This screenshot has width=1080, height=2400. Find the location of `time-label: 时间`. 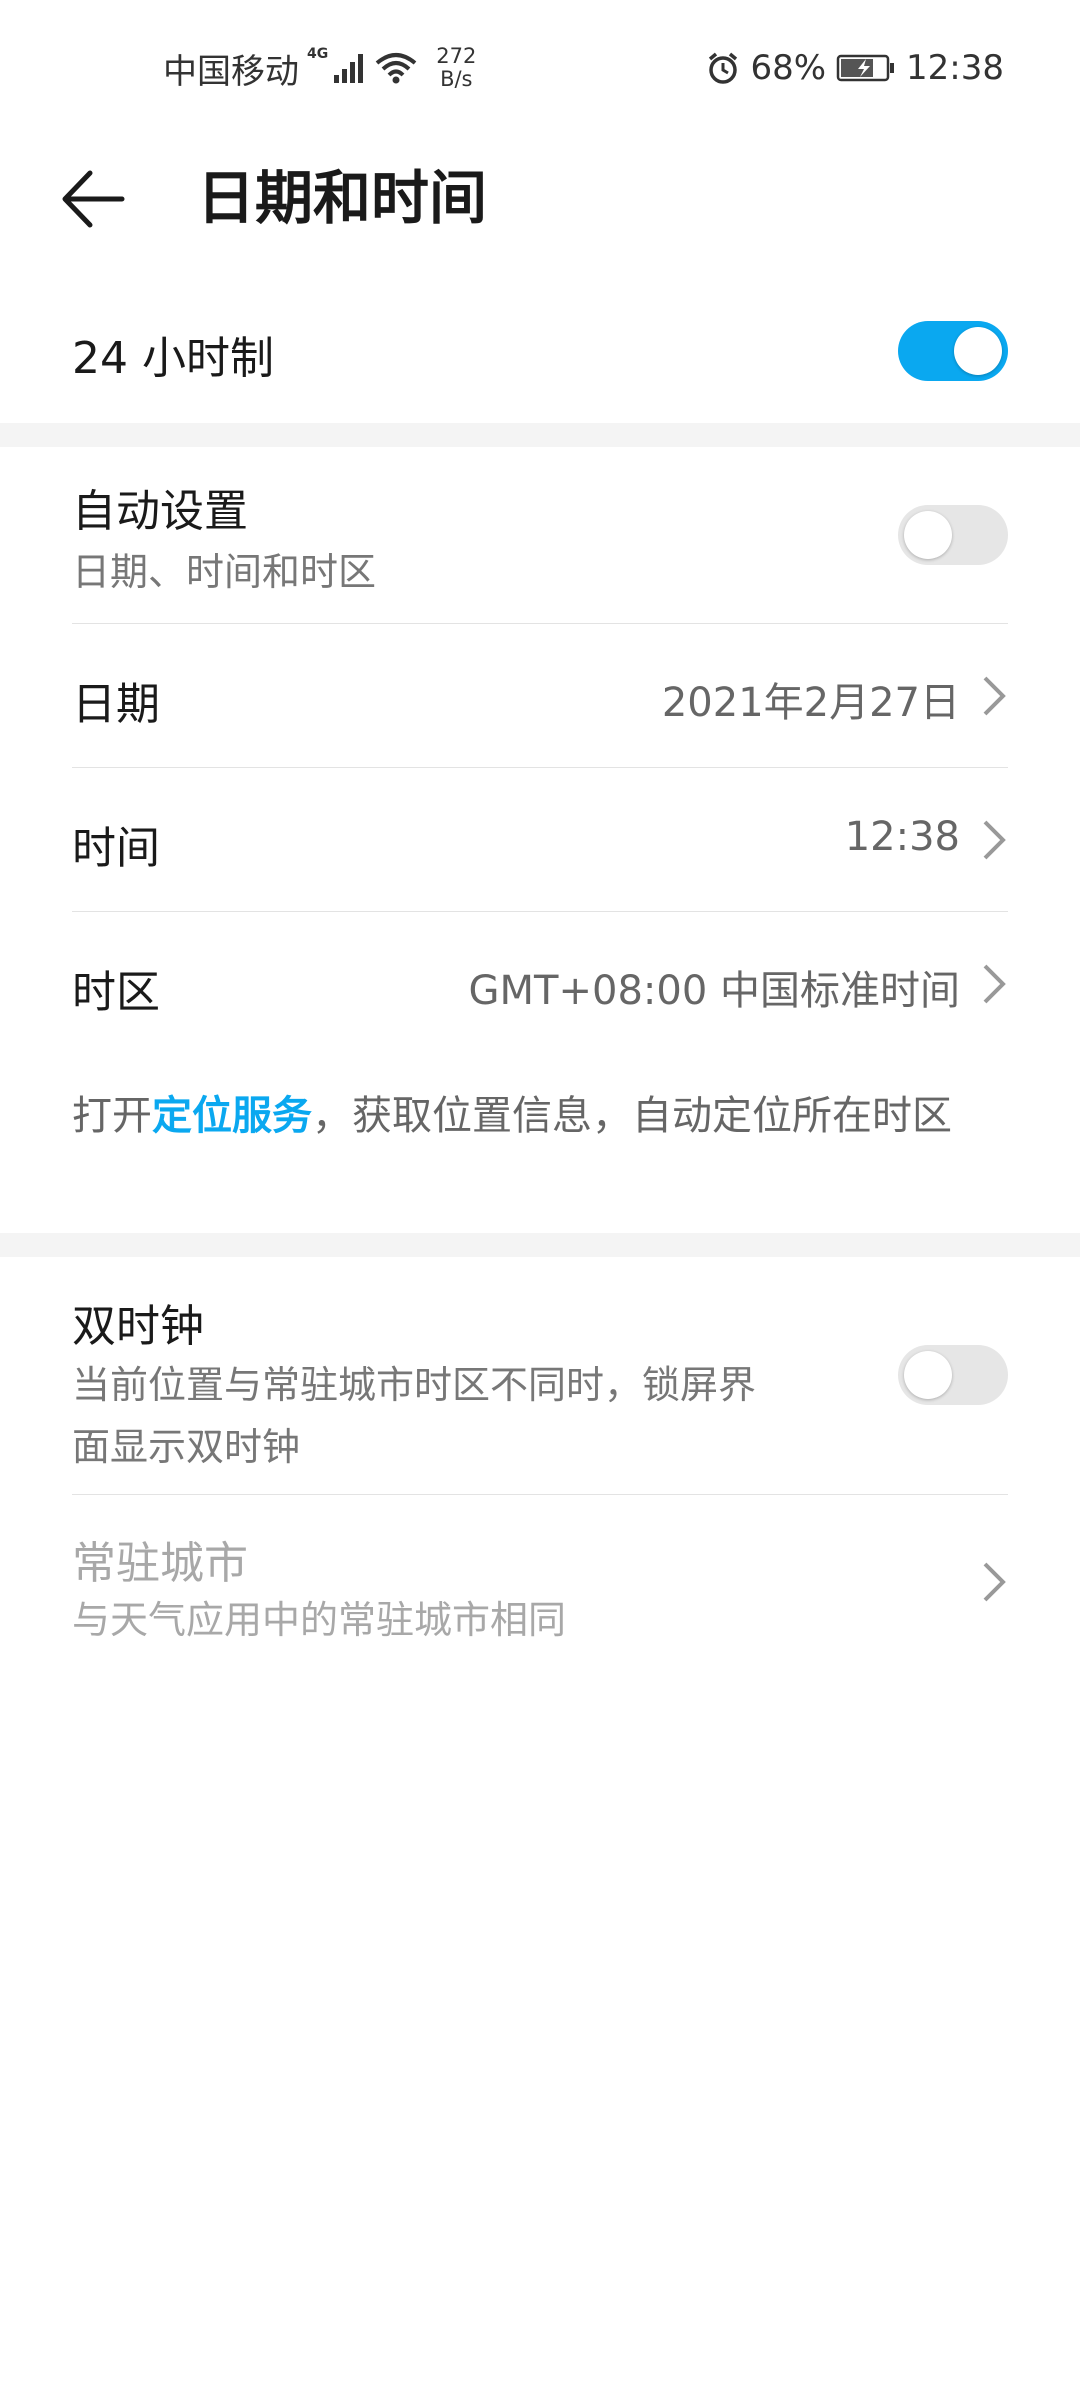

time-label: 时间 is located at coordinates (116, 848).